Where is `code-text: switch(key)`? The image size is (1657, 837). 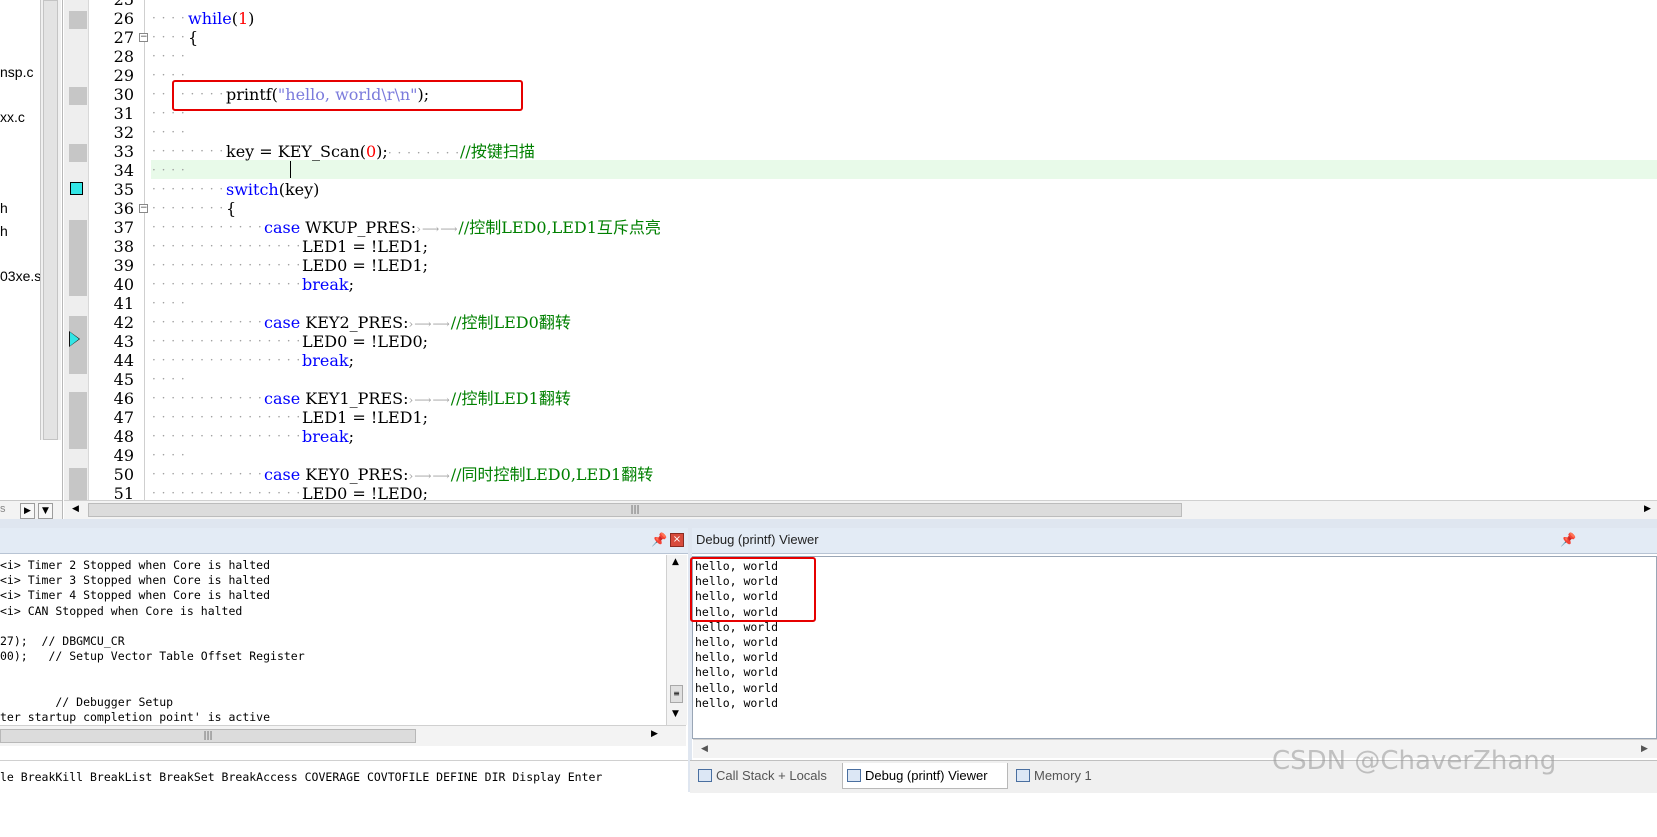
code-text: switch(key) is located at coordinates (272, 189).